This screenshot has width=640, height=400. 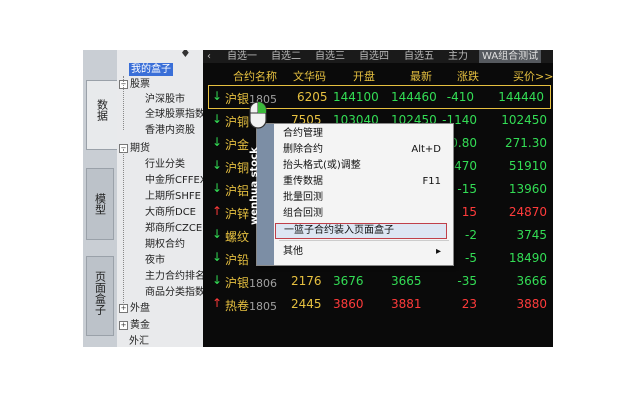 I want to click on wenhua-code: 2176, so click(x=306, y=281).